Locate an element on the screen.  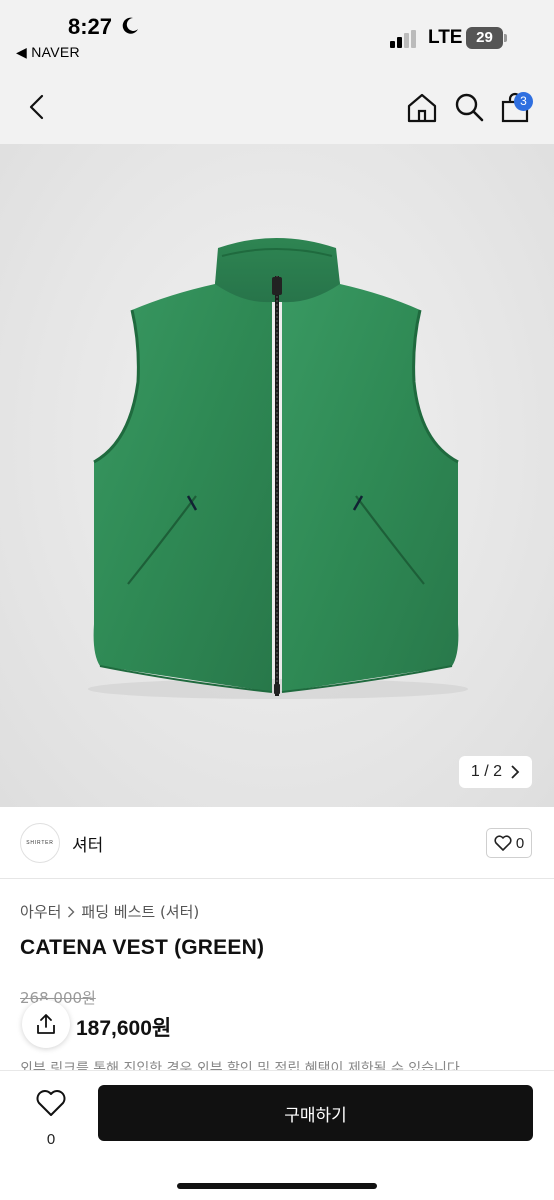
store-wish-count: 0 is located at coordinates (520, 843).